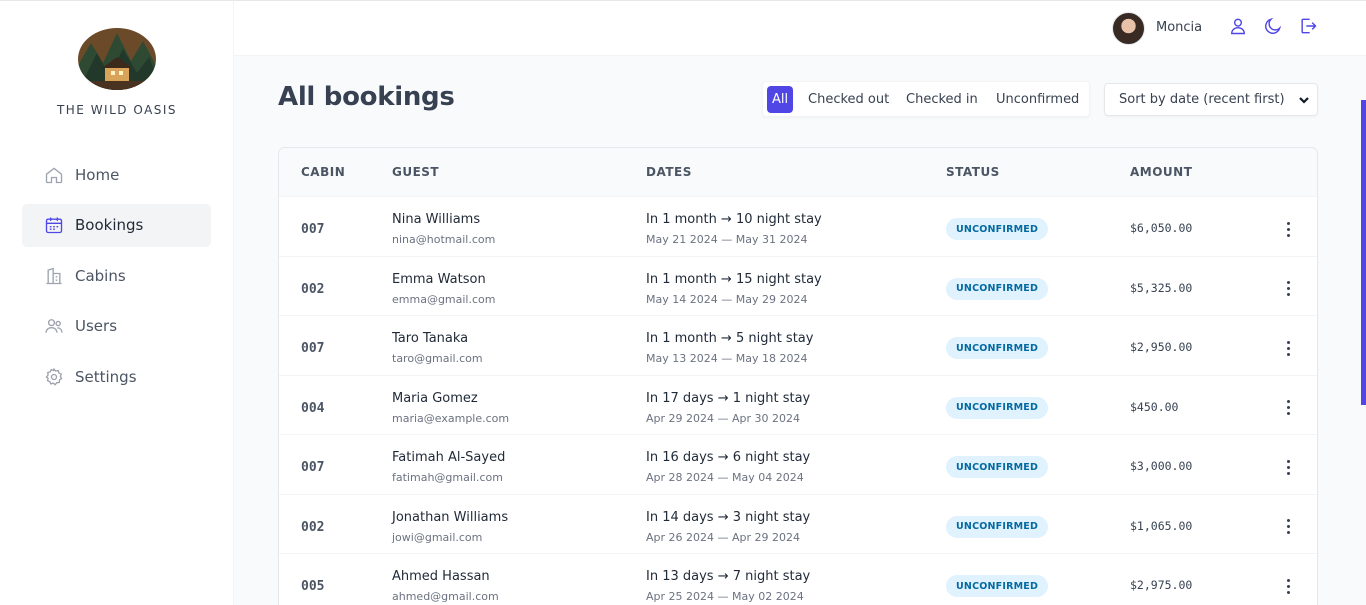 This screenshot has width=1366, height=605. I want to click on sidebar-item-label: Home, so click(97, 174).